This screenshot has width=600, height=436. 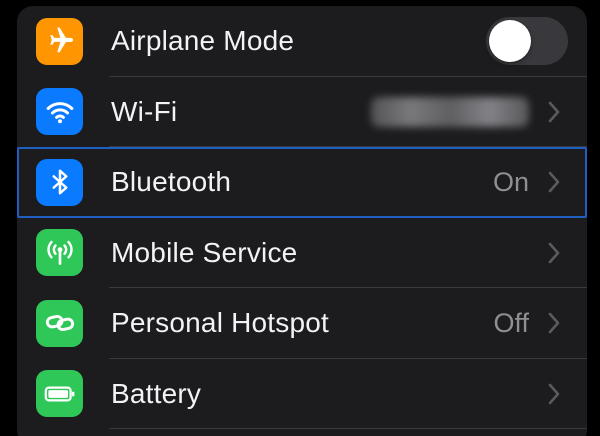 I want to click on wifi-network-name-blurred, so click(x=450, y=111).